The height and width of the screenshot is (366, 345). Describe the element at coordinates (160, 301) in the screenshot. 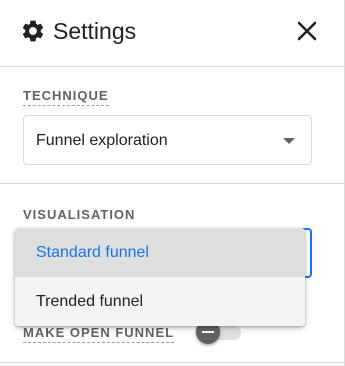

I see `menu-item-trended-funnel: Trended funnel` at that location.